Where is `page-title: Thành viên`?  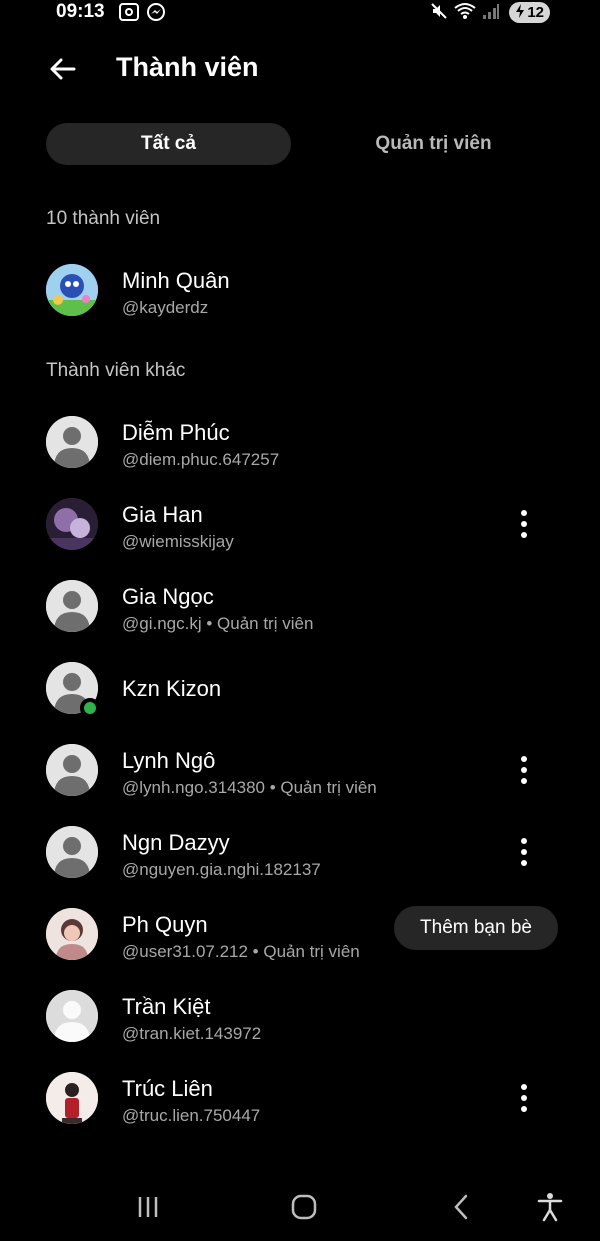
page-title: Thành viên is located at coordinates (187, 67).